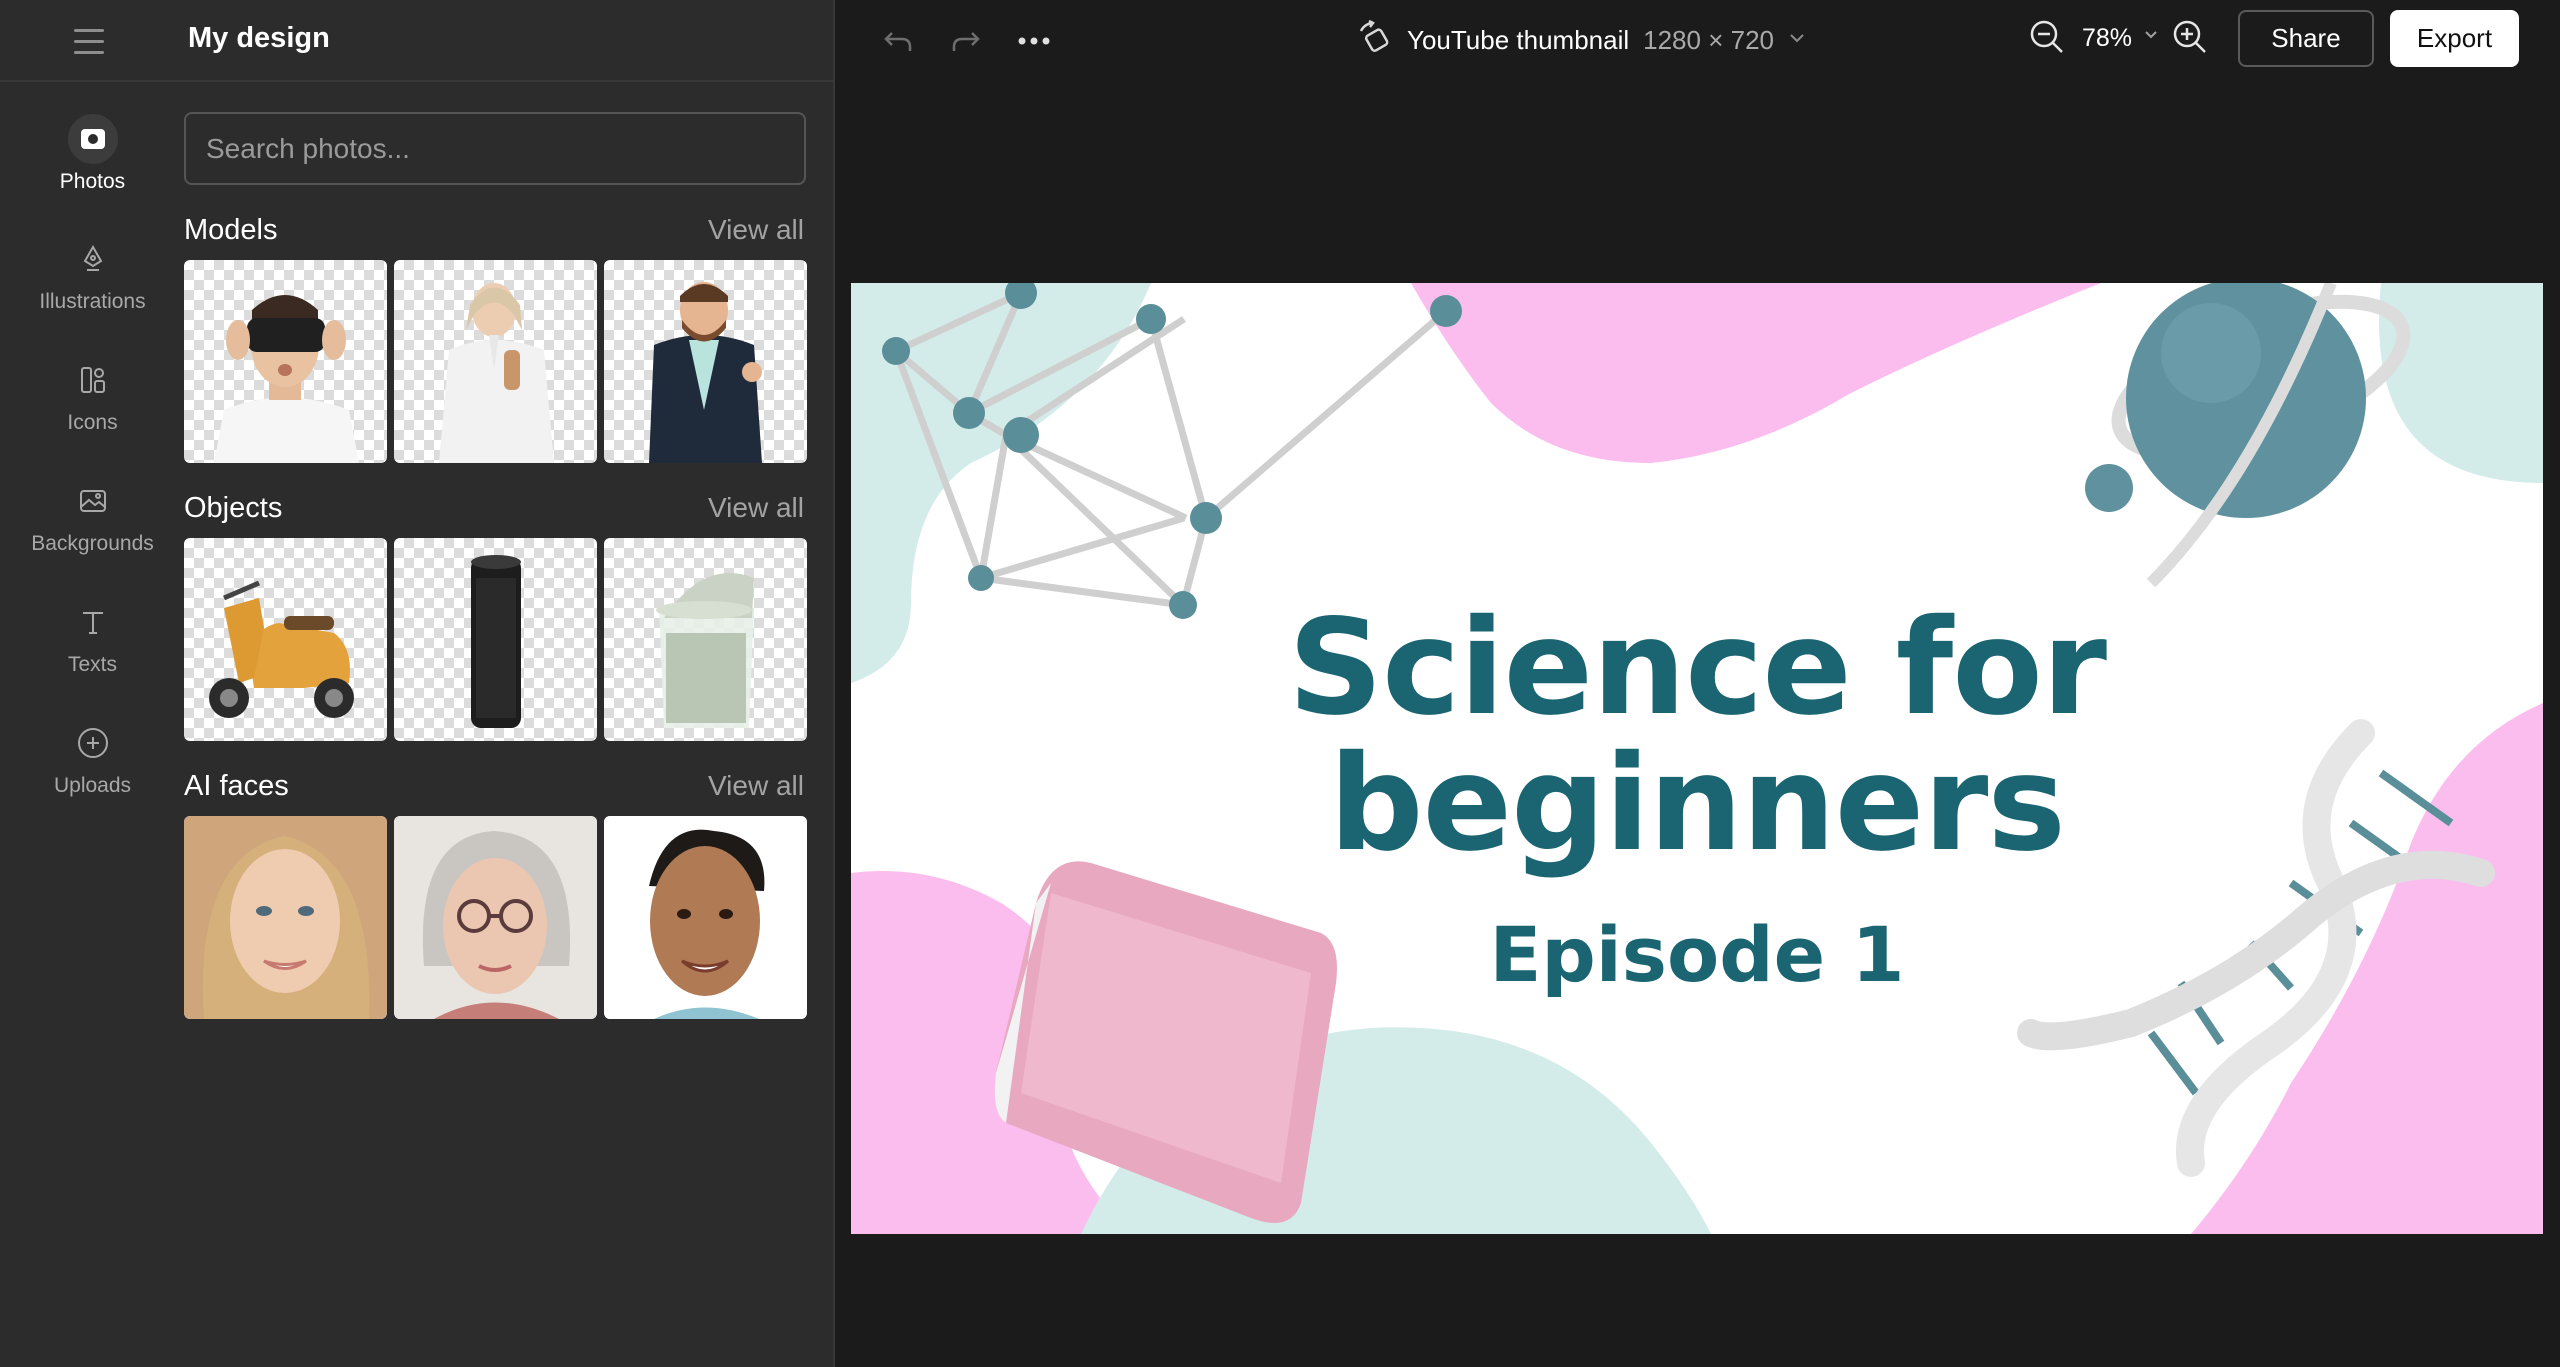 This screenshot has width=2560, height=1367. I want to click on rail-item-icons: Icons, so click(92, 380).